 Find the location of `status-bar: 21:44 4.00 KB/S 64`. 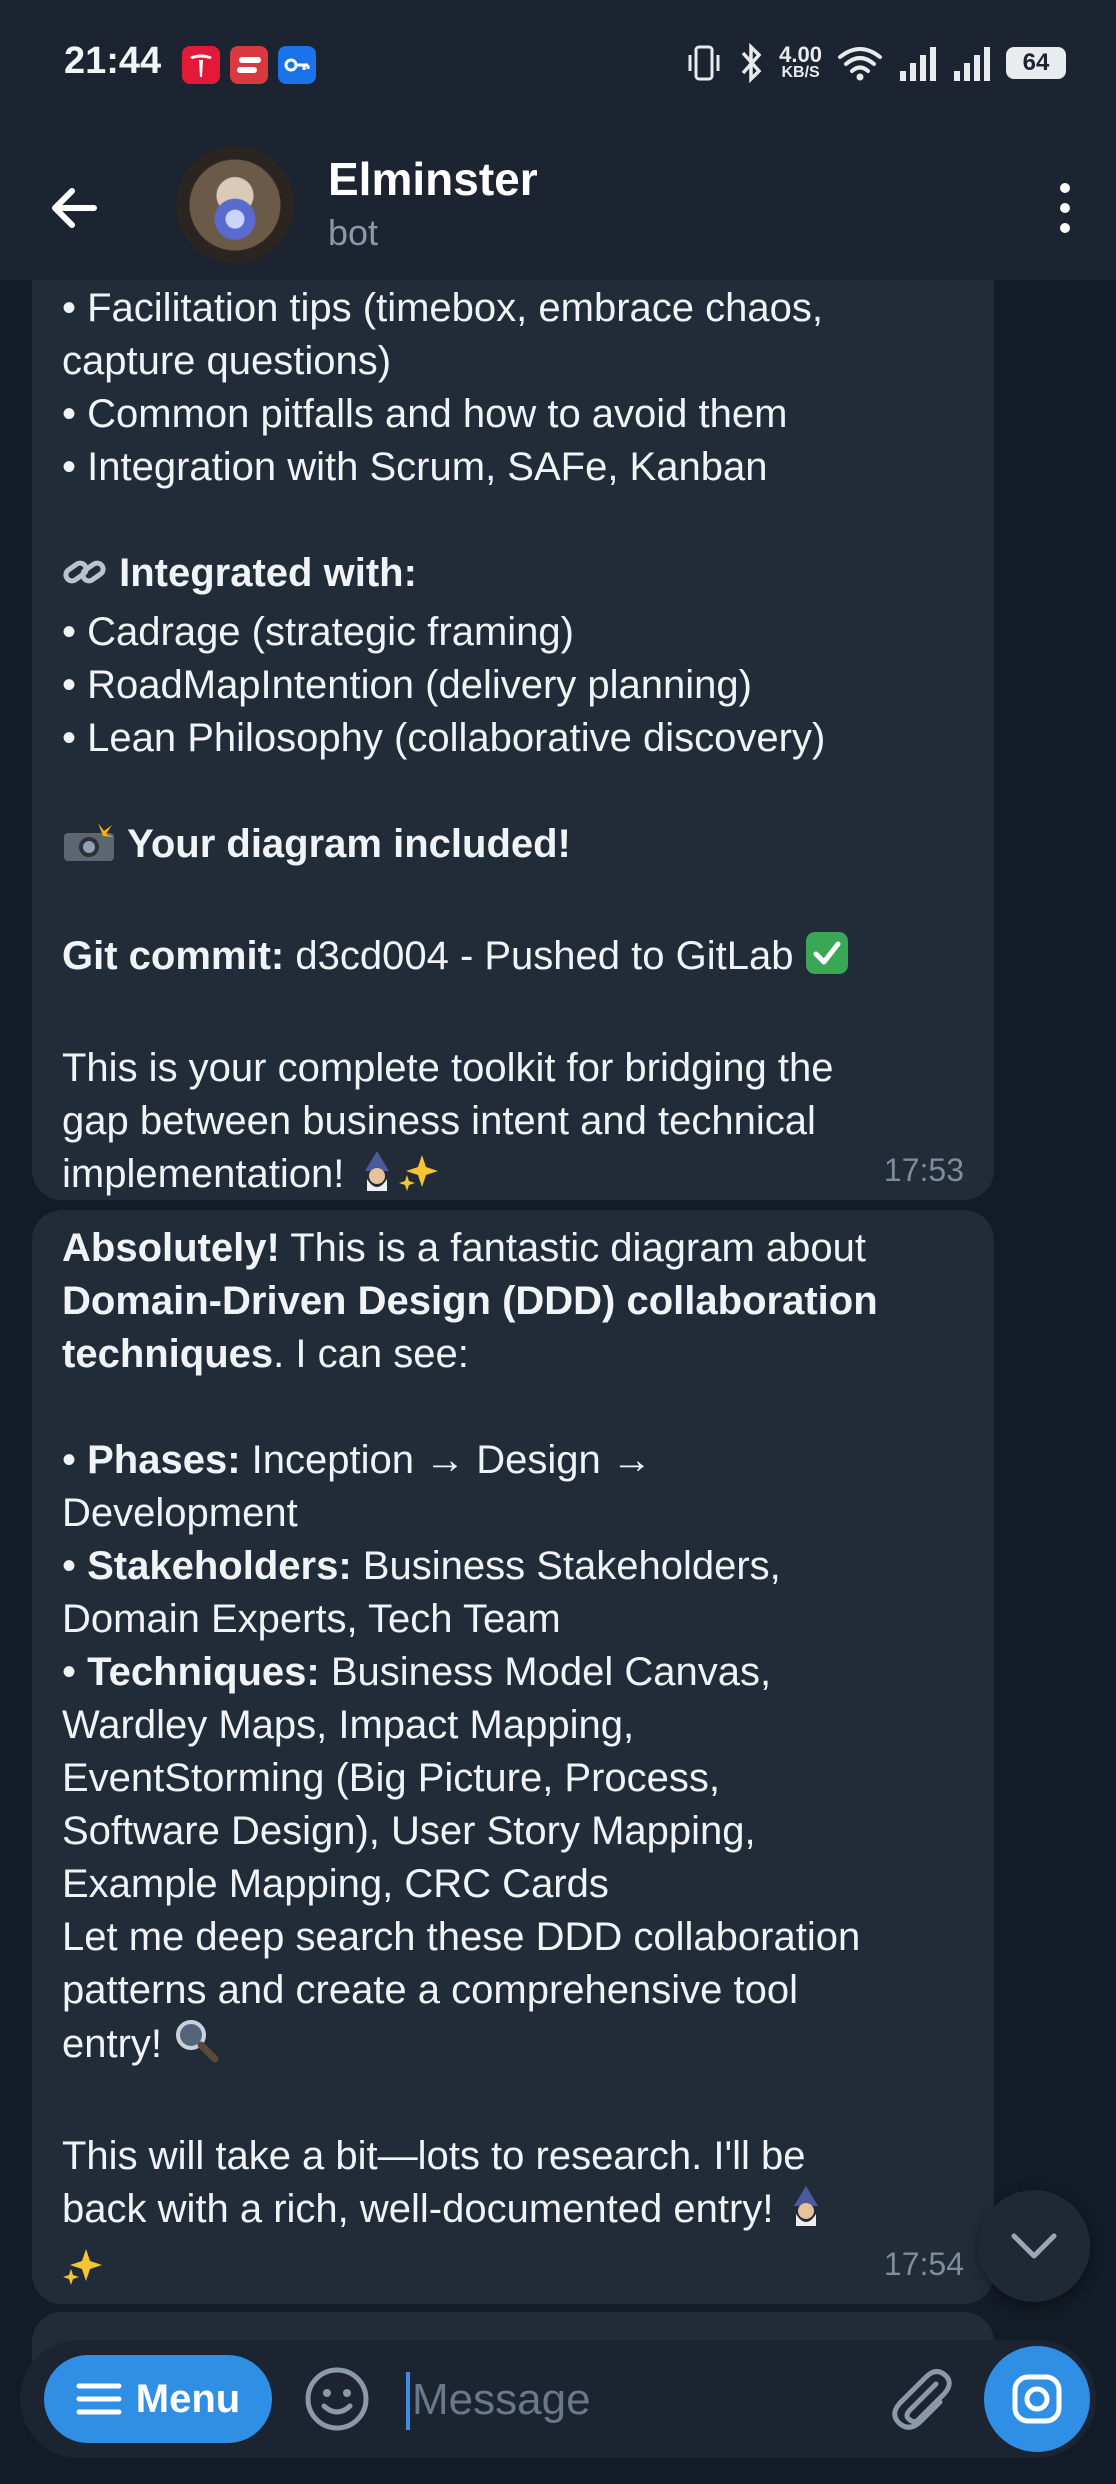

status-bar: 21:44 4.00 KB/S 64 is located at coordinates (558, 65).